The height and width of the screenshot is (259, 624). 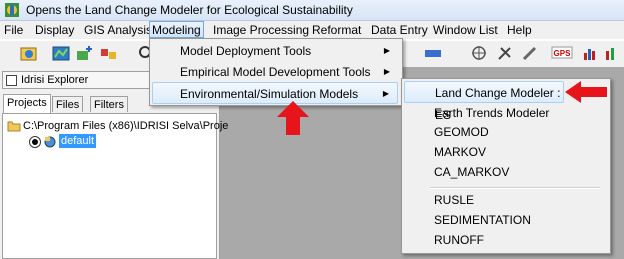 I want to click on menu-file: File, so click(x=13, y=30).